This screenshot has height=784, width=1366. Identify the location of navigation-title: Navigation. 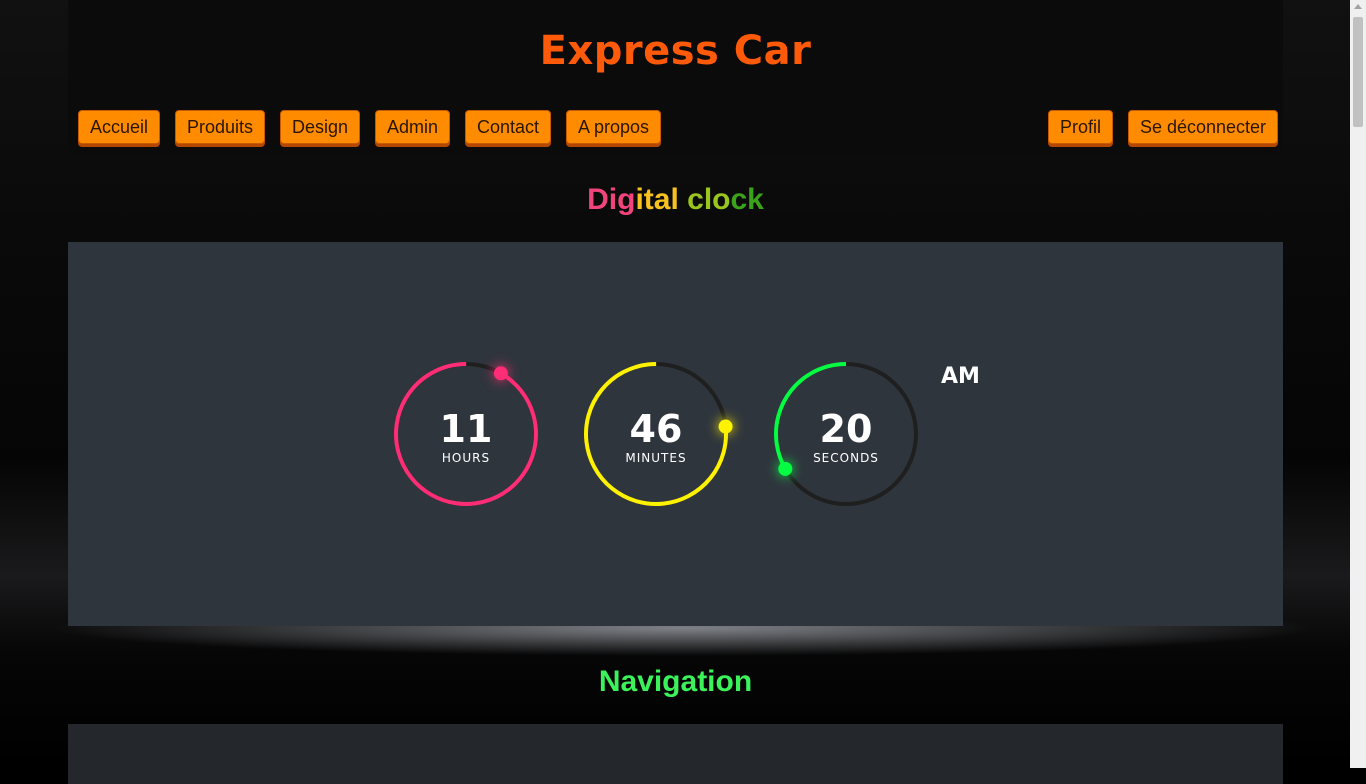
(675, 681).